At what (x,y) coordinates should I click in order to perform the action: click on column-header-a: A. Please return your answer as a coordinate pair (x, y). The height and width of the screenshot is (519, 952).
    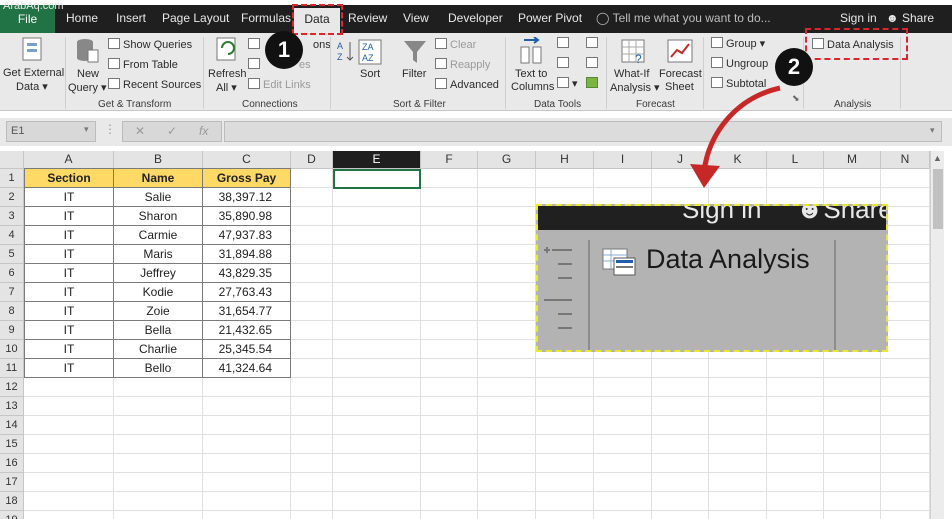
    Looking at the image, I should click on (69, 160).